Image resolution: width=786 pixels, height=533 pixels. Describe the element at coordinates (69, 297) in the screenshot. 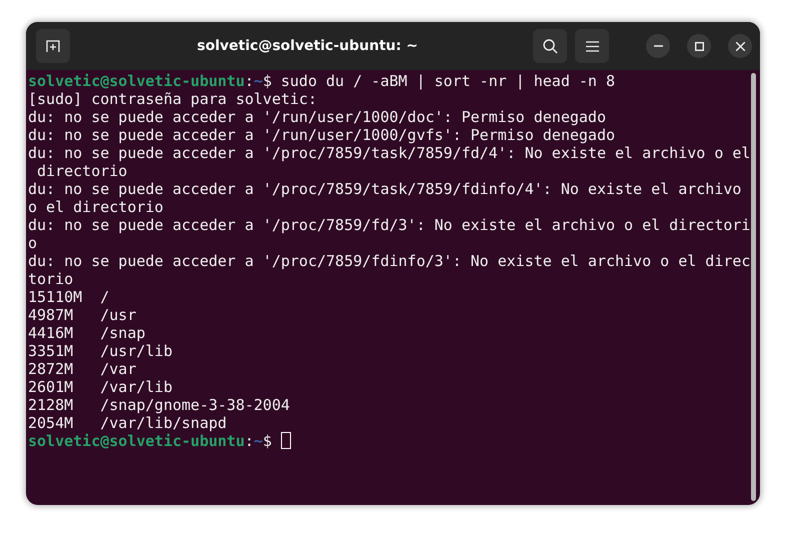

I see `output-line: 15110M /` at that location.